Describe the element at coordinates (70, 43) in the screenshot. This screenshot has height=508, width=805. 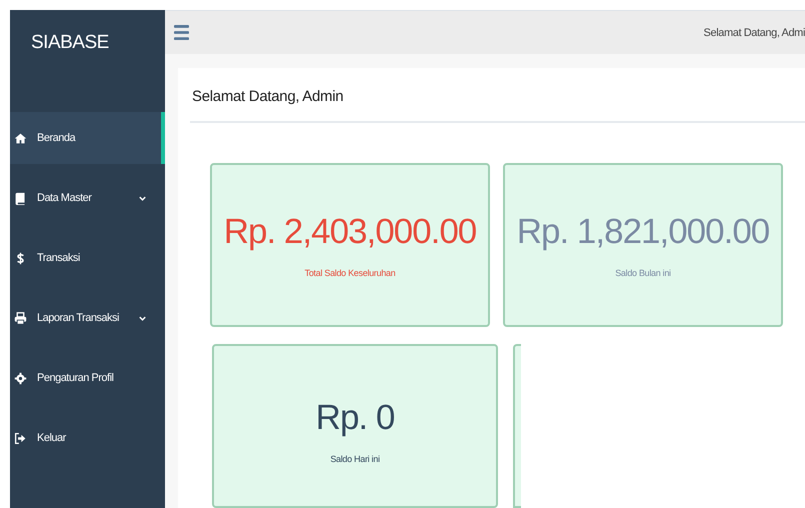
I see `brand-title: SIABASE` at that location.